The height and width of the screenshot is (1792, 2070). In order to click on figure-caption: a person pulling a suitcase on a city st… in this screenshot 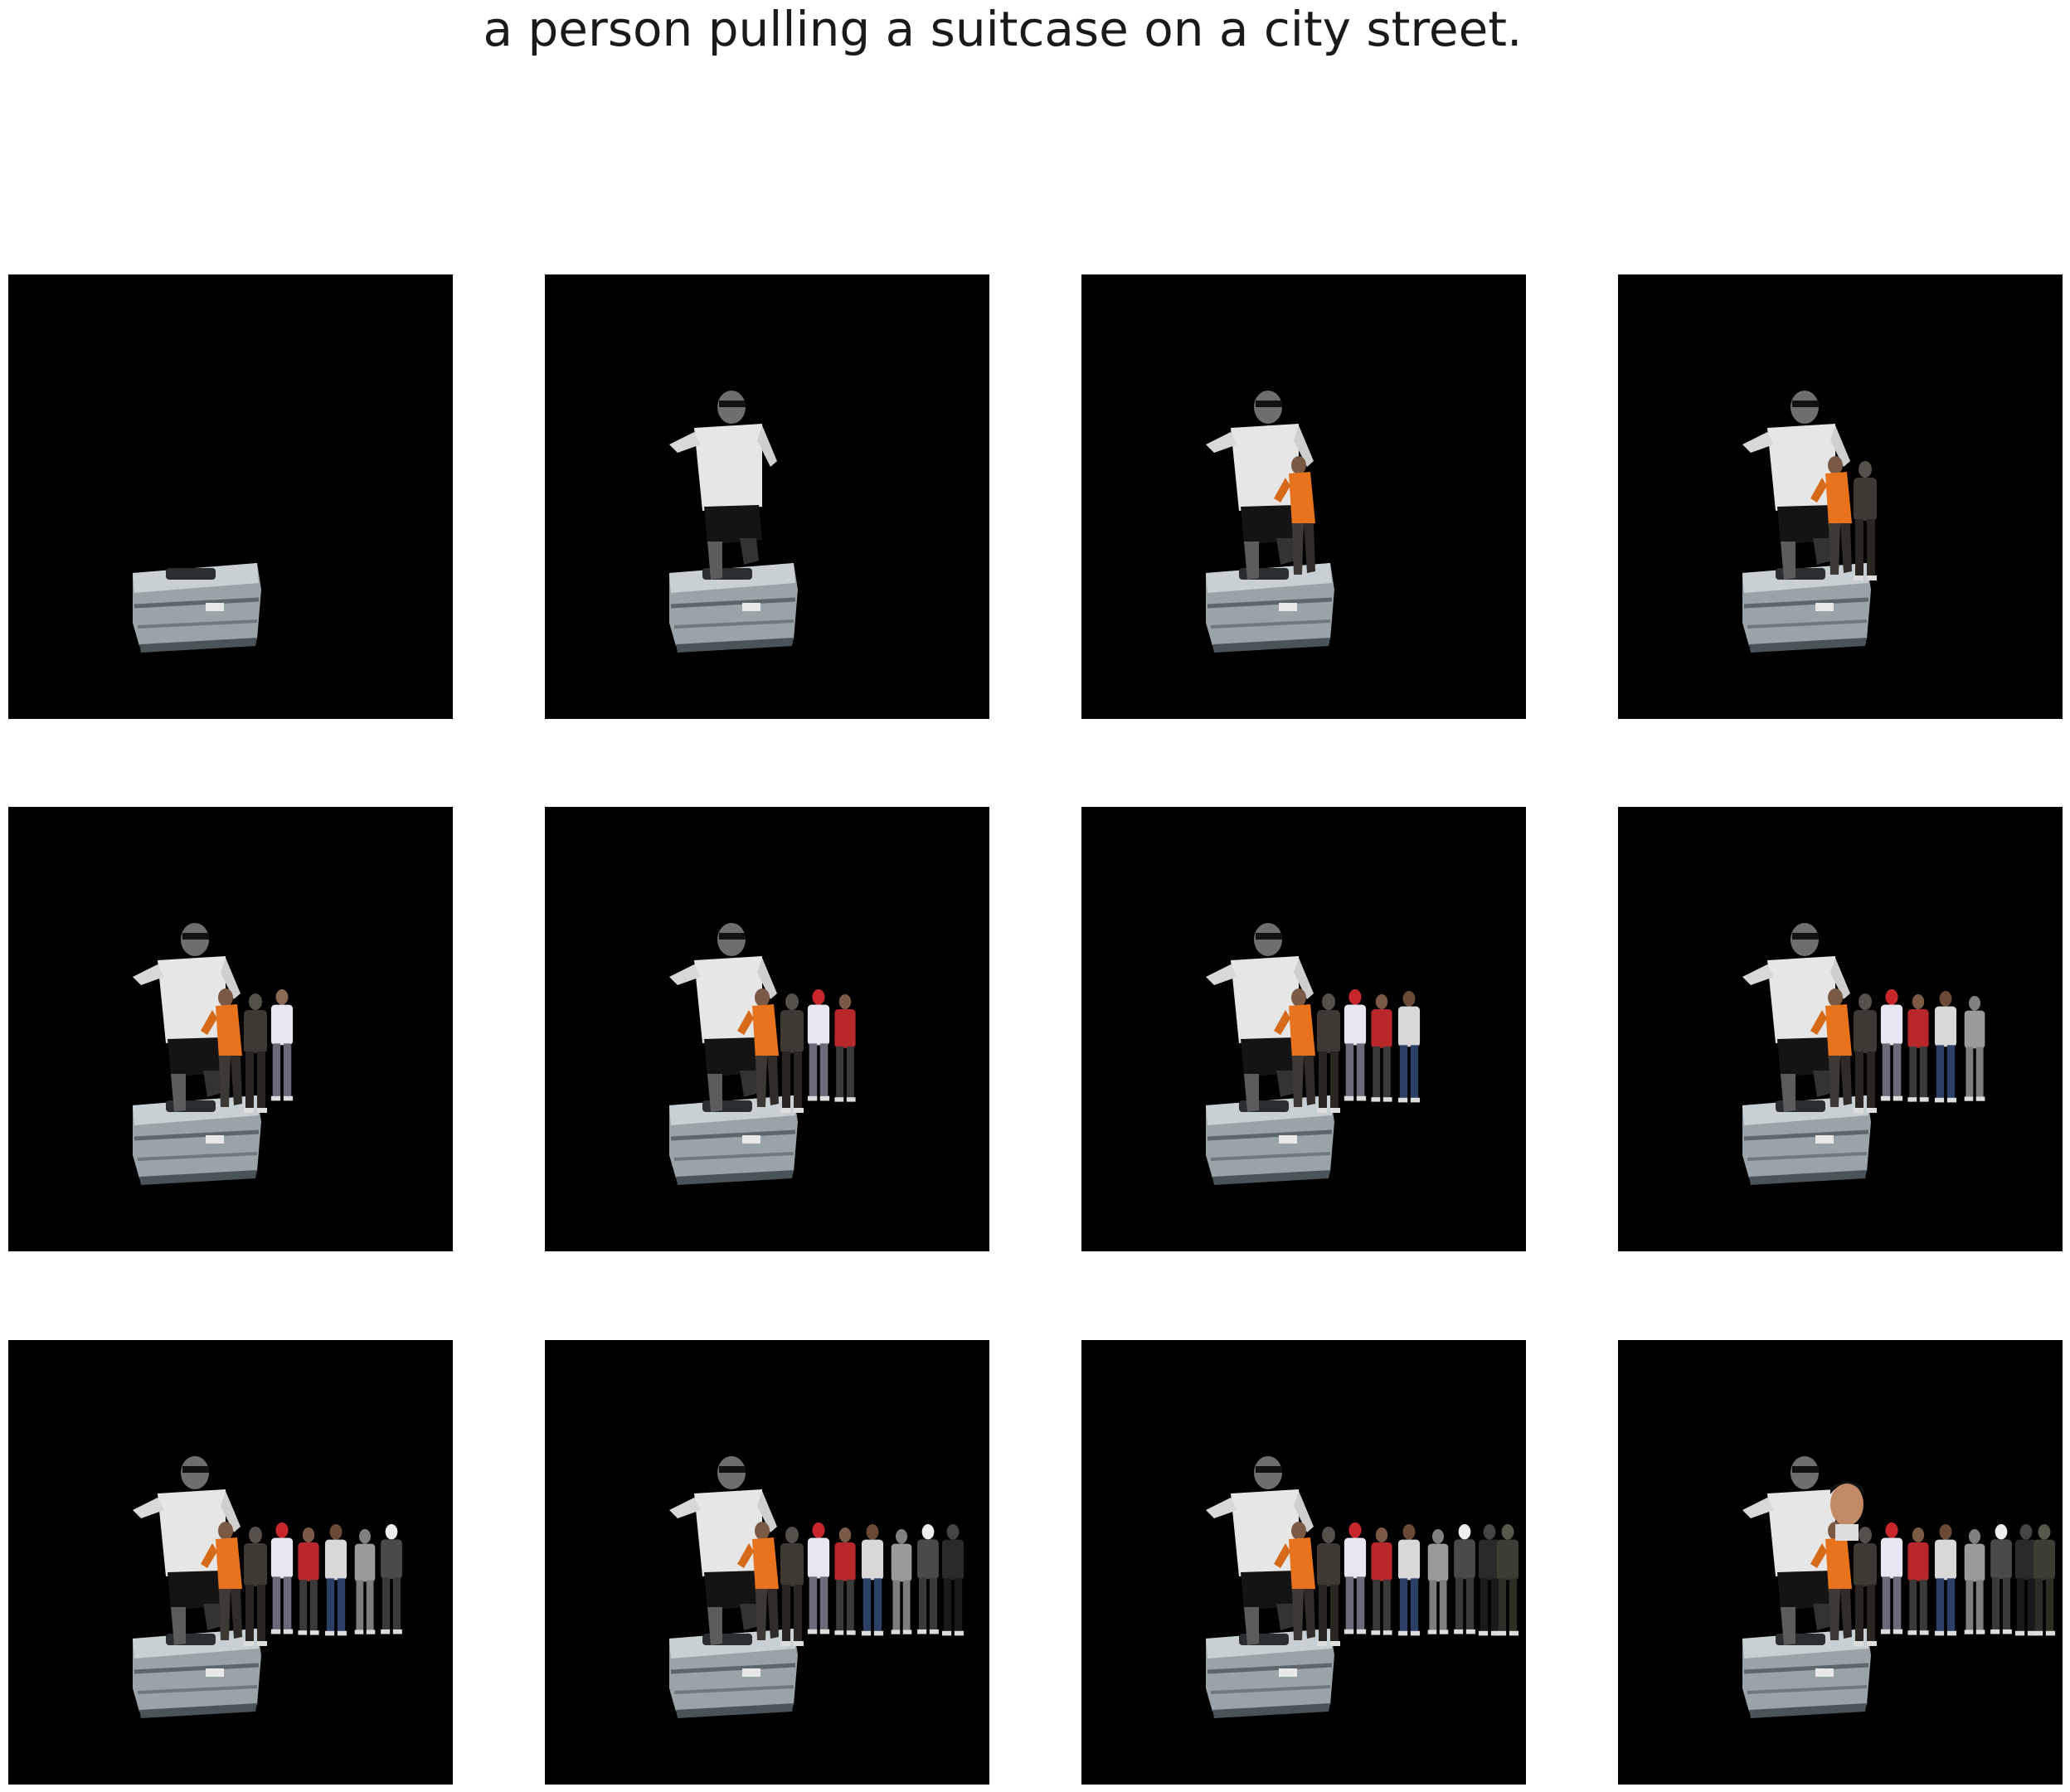, I will do `click(1003, 29)`.